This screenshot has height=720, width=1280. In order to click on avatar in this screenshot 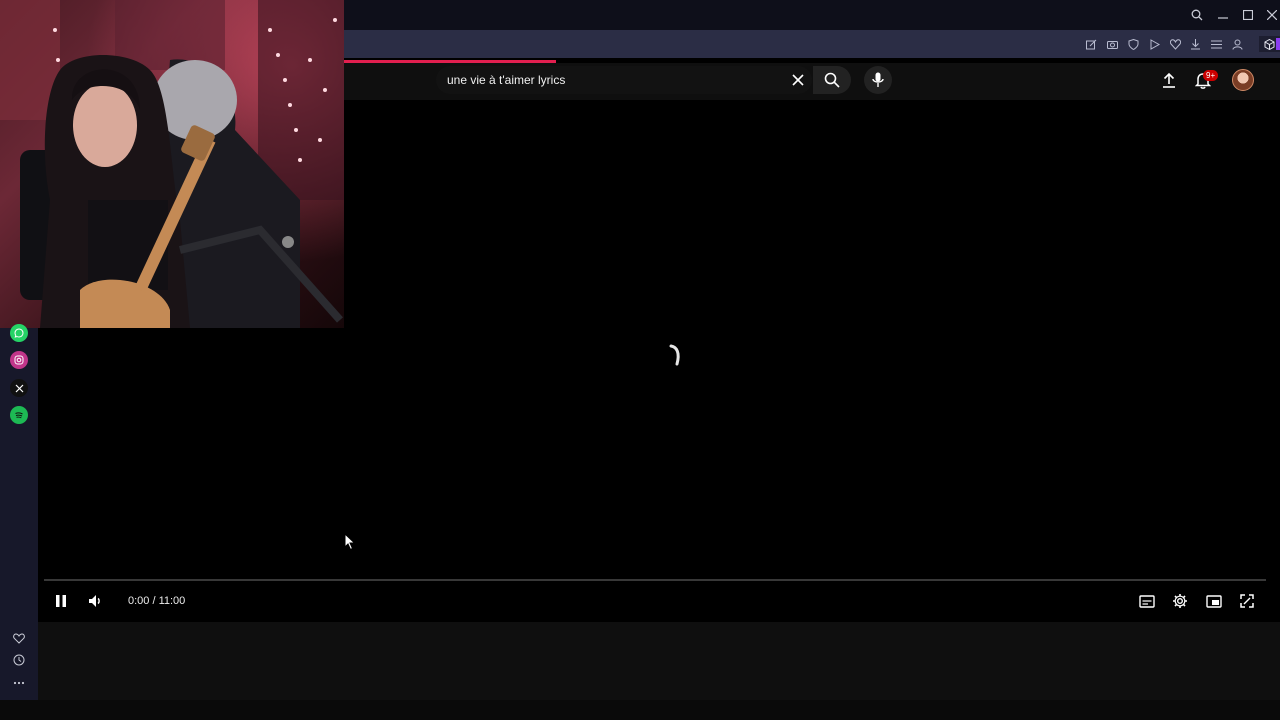, I will do `click(1243, 80)`.